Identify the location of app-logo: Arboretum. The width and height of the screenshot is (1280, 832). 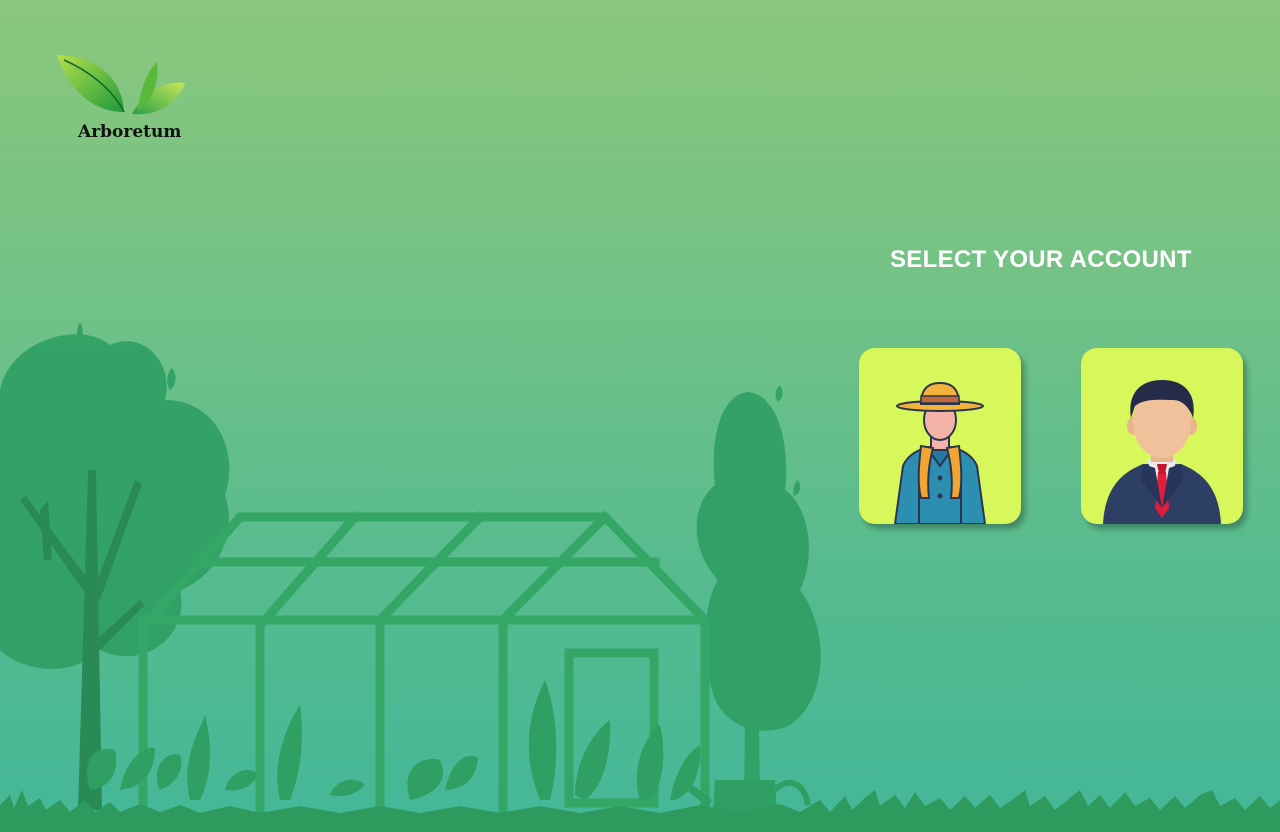
(122, 97).